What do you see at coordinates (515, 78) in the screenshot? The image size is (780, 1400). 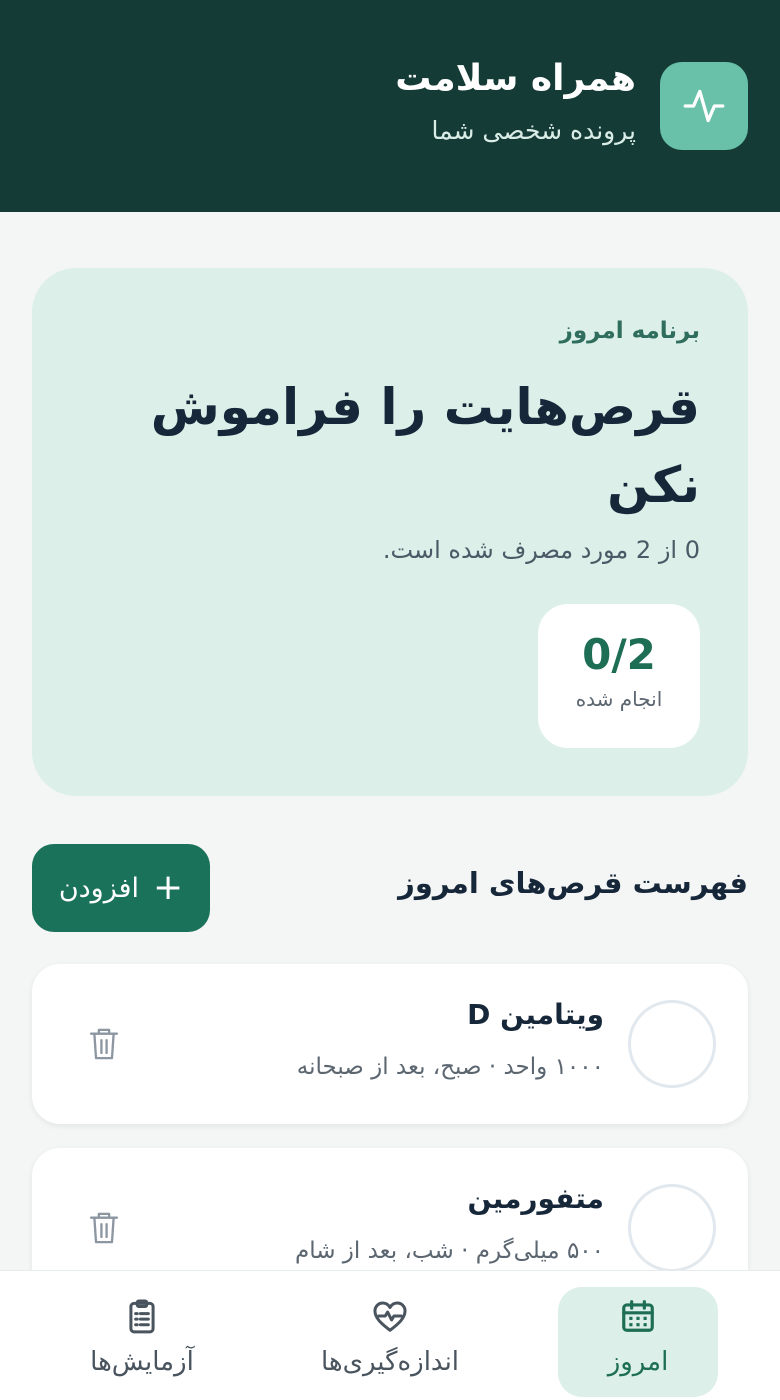 I see `app-title: همراه سلامت` at bounding box center [515, 78].